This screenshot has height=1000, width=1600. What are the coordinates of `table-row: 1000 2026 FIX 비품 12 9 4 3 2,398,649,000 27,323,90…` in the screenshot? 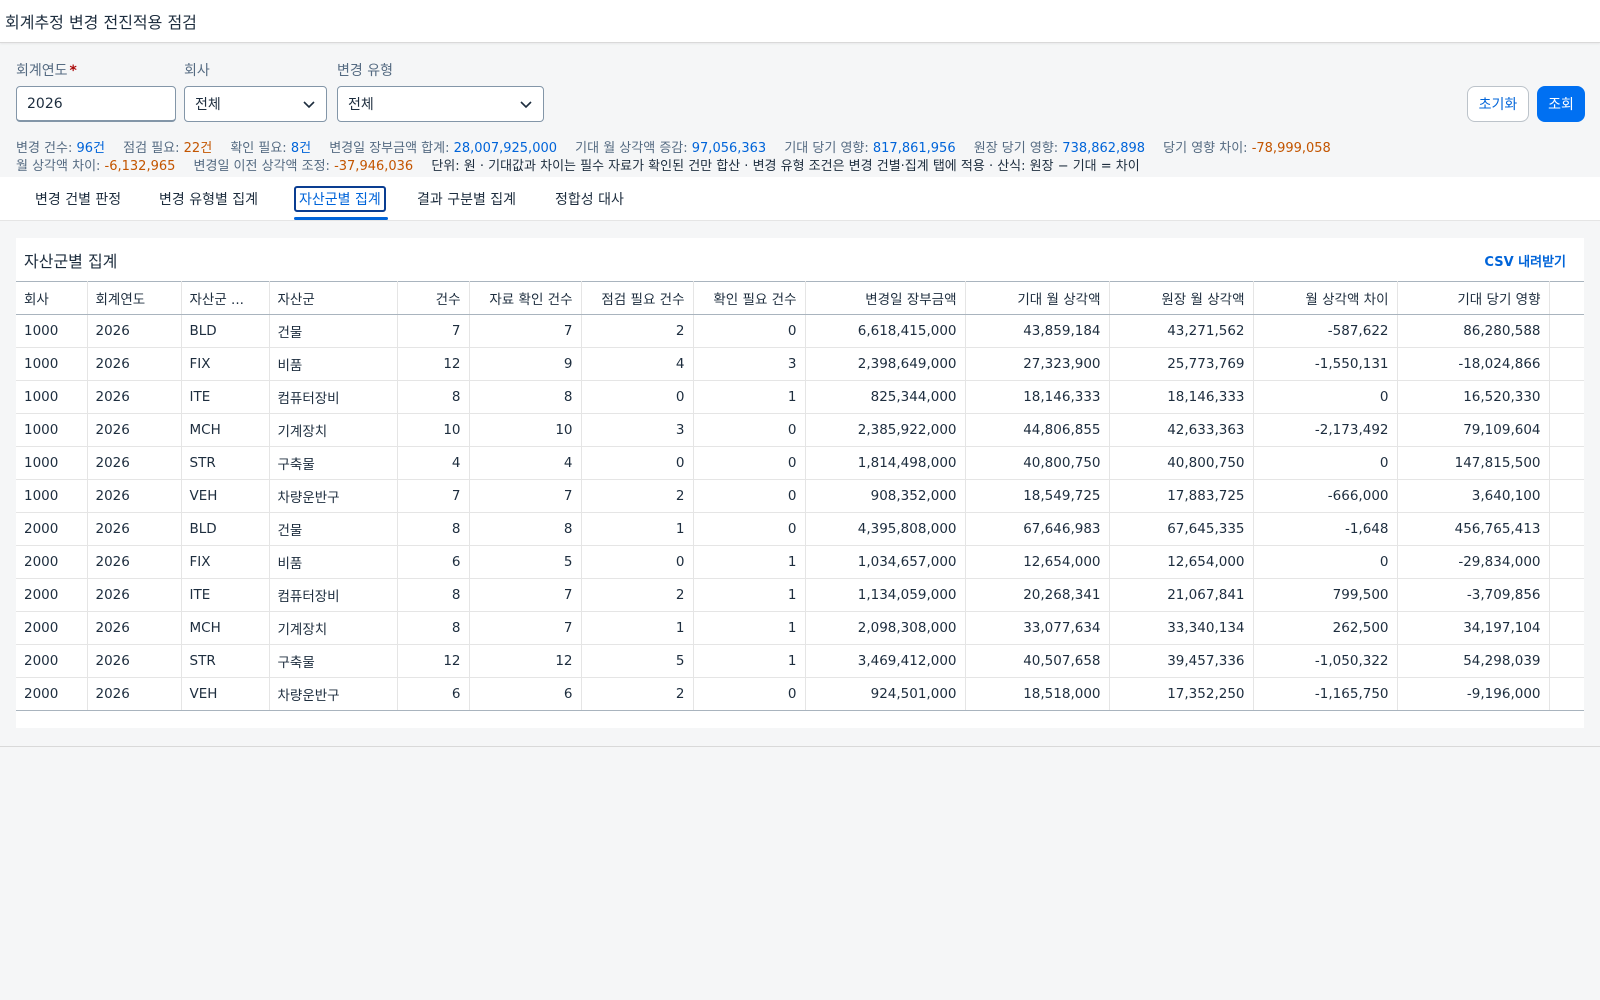 It's located at (800, 364).